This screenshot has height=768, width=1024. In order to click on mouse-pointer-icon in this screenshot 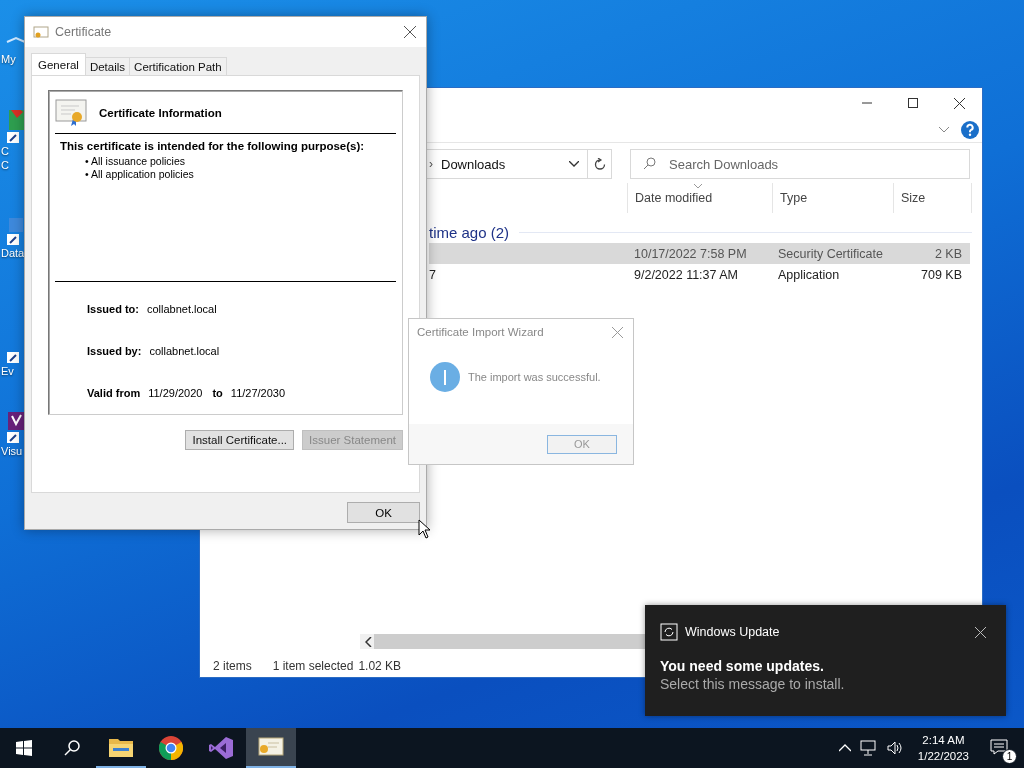, I will do `click(424, 529)`.